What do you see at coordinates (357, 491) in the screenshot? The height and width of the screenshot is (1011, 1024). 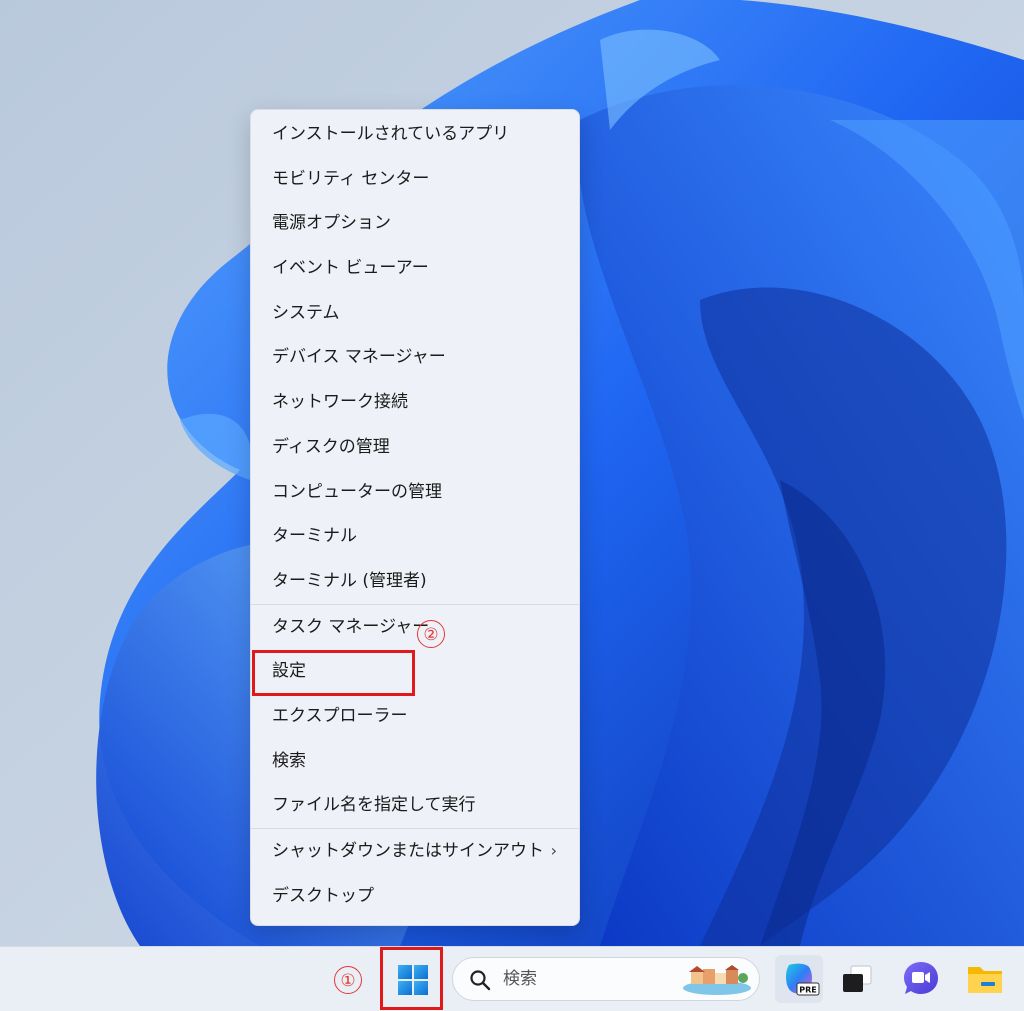 I see `menu-item-label: コンピューターの管理` at bounding box center [357, 491].